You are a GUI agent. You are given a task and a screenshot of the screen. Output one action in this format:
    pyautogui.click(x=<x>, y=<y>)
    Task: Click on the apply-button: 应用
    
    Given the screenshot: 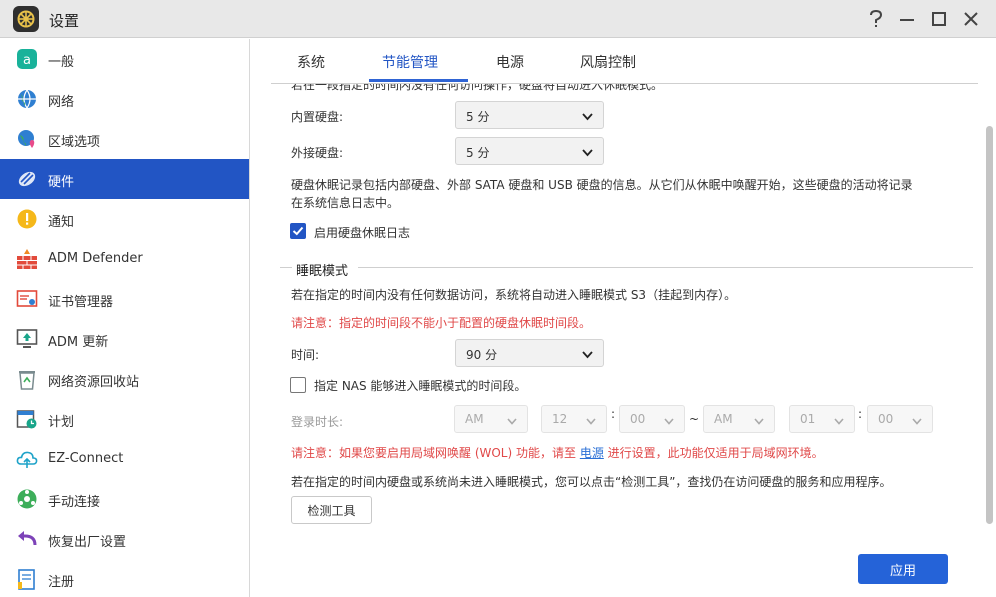 What is the action you would take?
    pyautogui.click(x=903, y=569)
    